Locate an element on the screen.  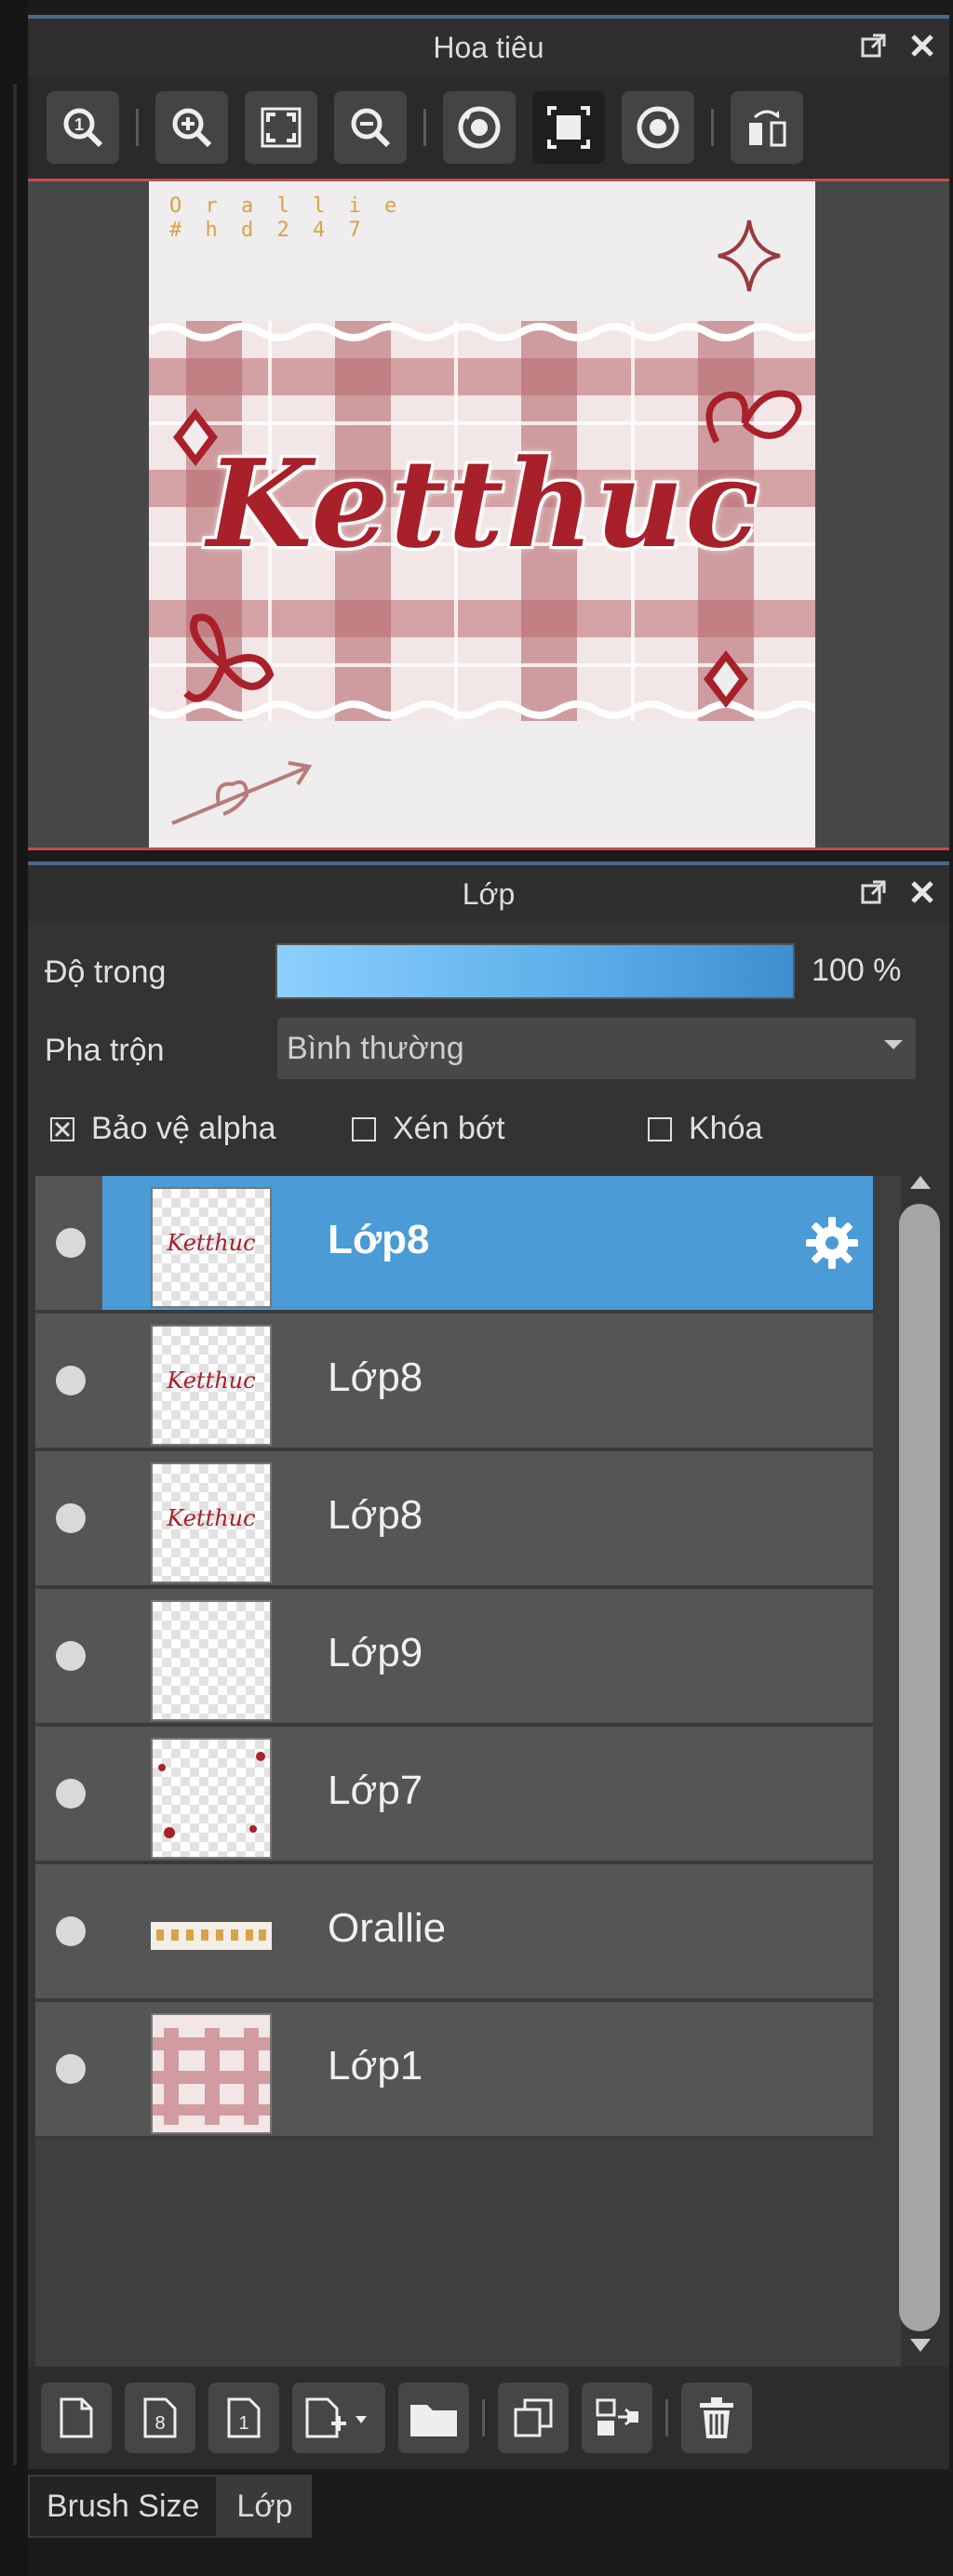
layer-name: Lớp8 is located at coordinates (379, 1239).